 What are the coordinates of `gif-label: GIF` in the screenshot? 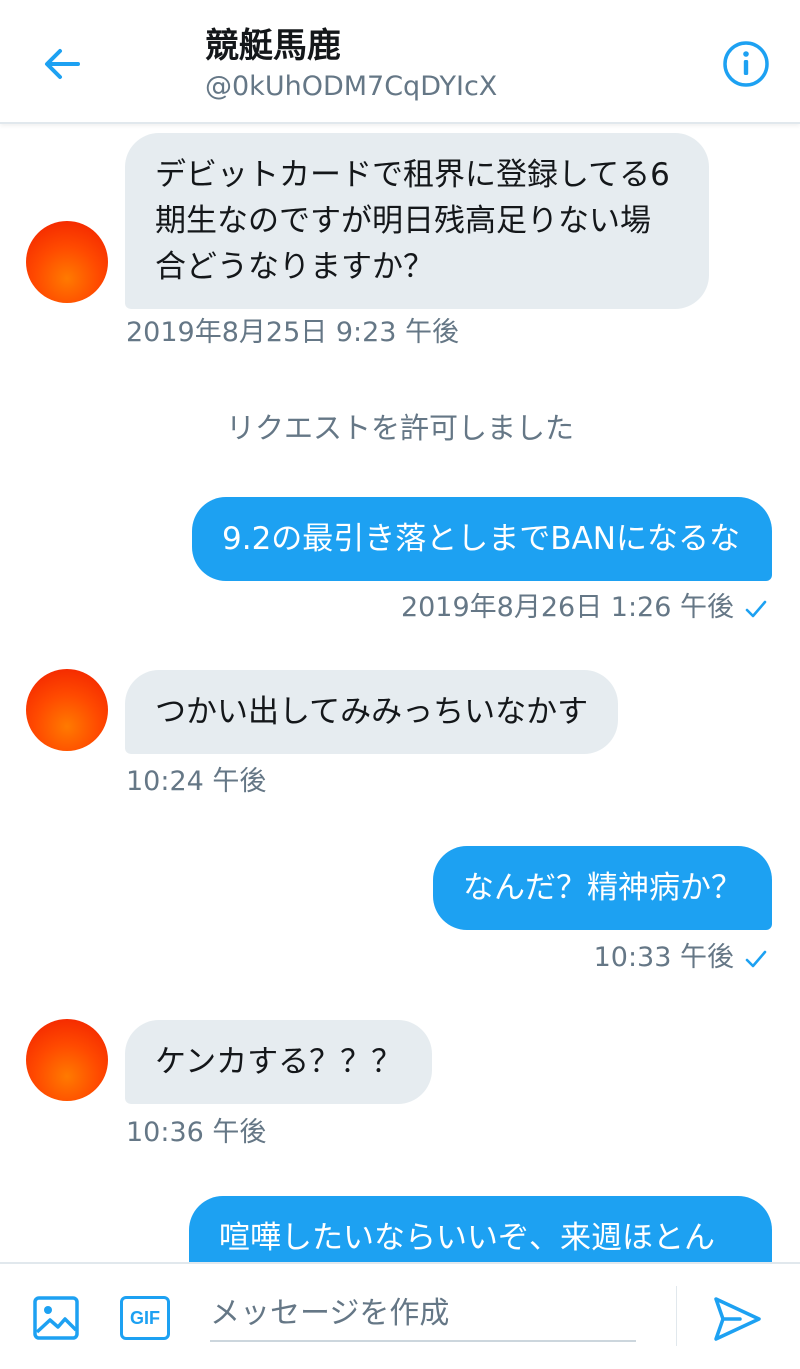 It's located at (145, 1317).